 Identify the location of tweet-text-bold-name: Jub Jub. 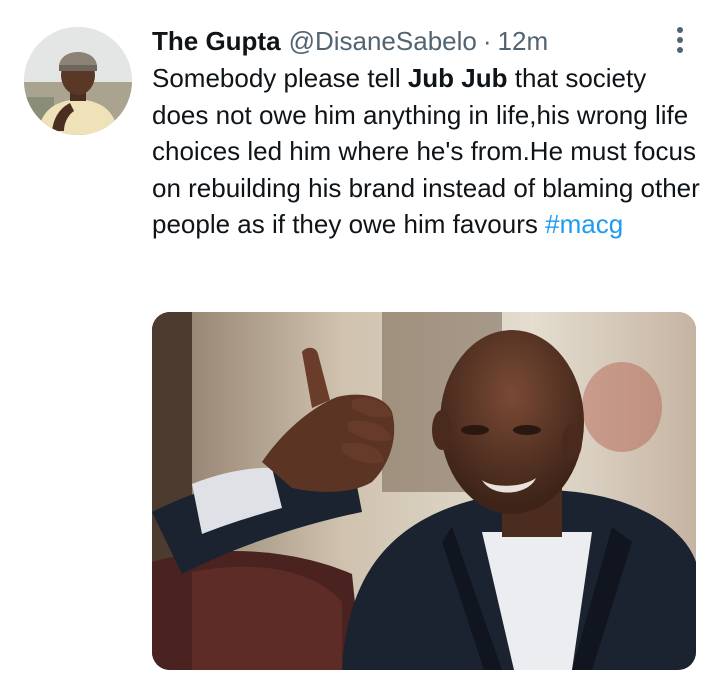
(457, 78).